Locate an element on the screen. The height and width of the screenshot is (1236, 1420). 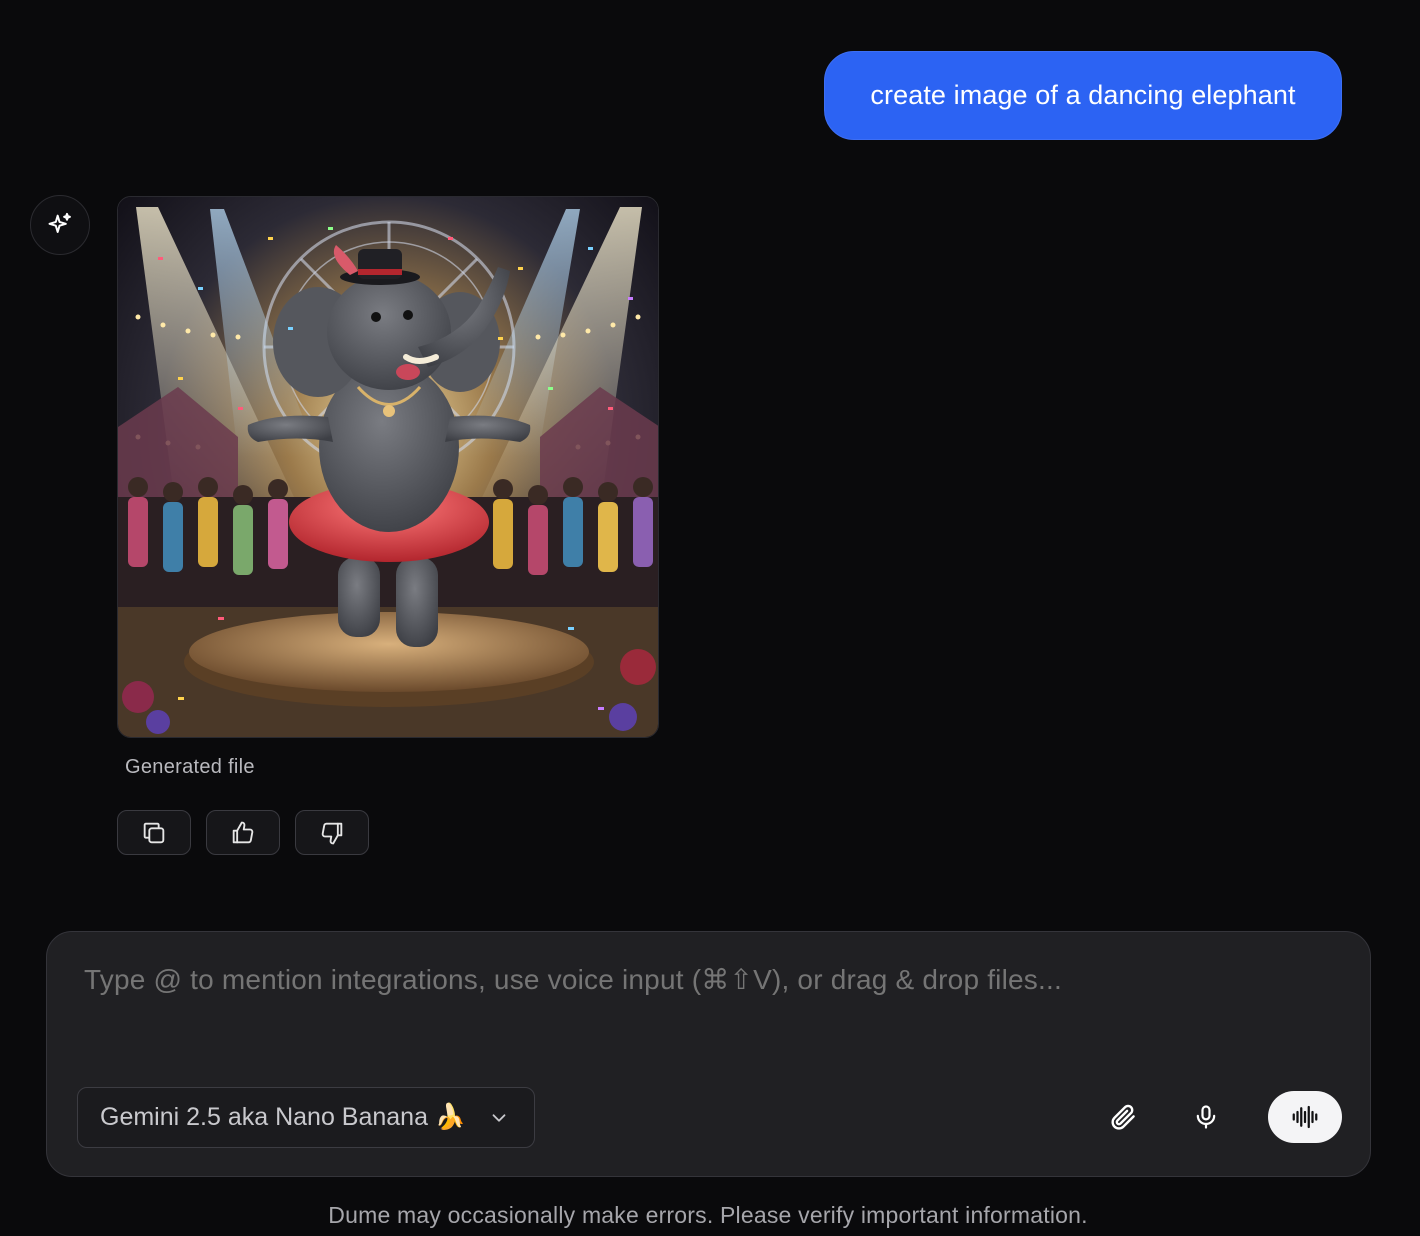
user-message-bubble: create image of a dancing elephant is located at coordinates (1083, 95).